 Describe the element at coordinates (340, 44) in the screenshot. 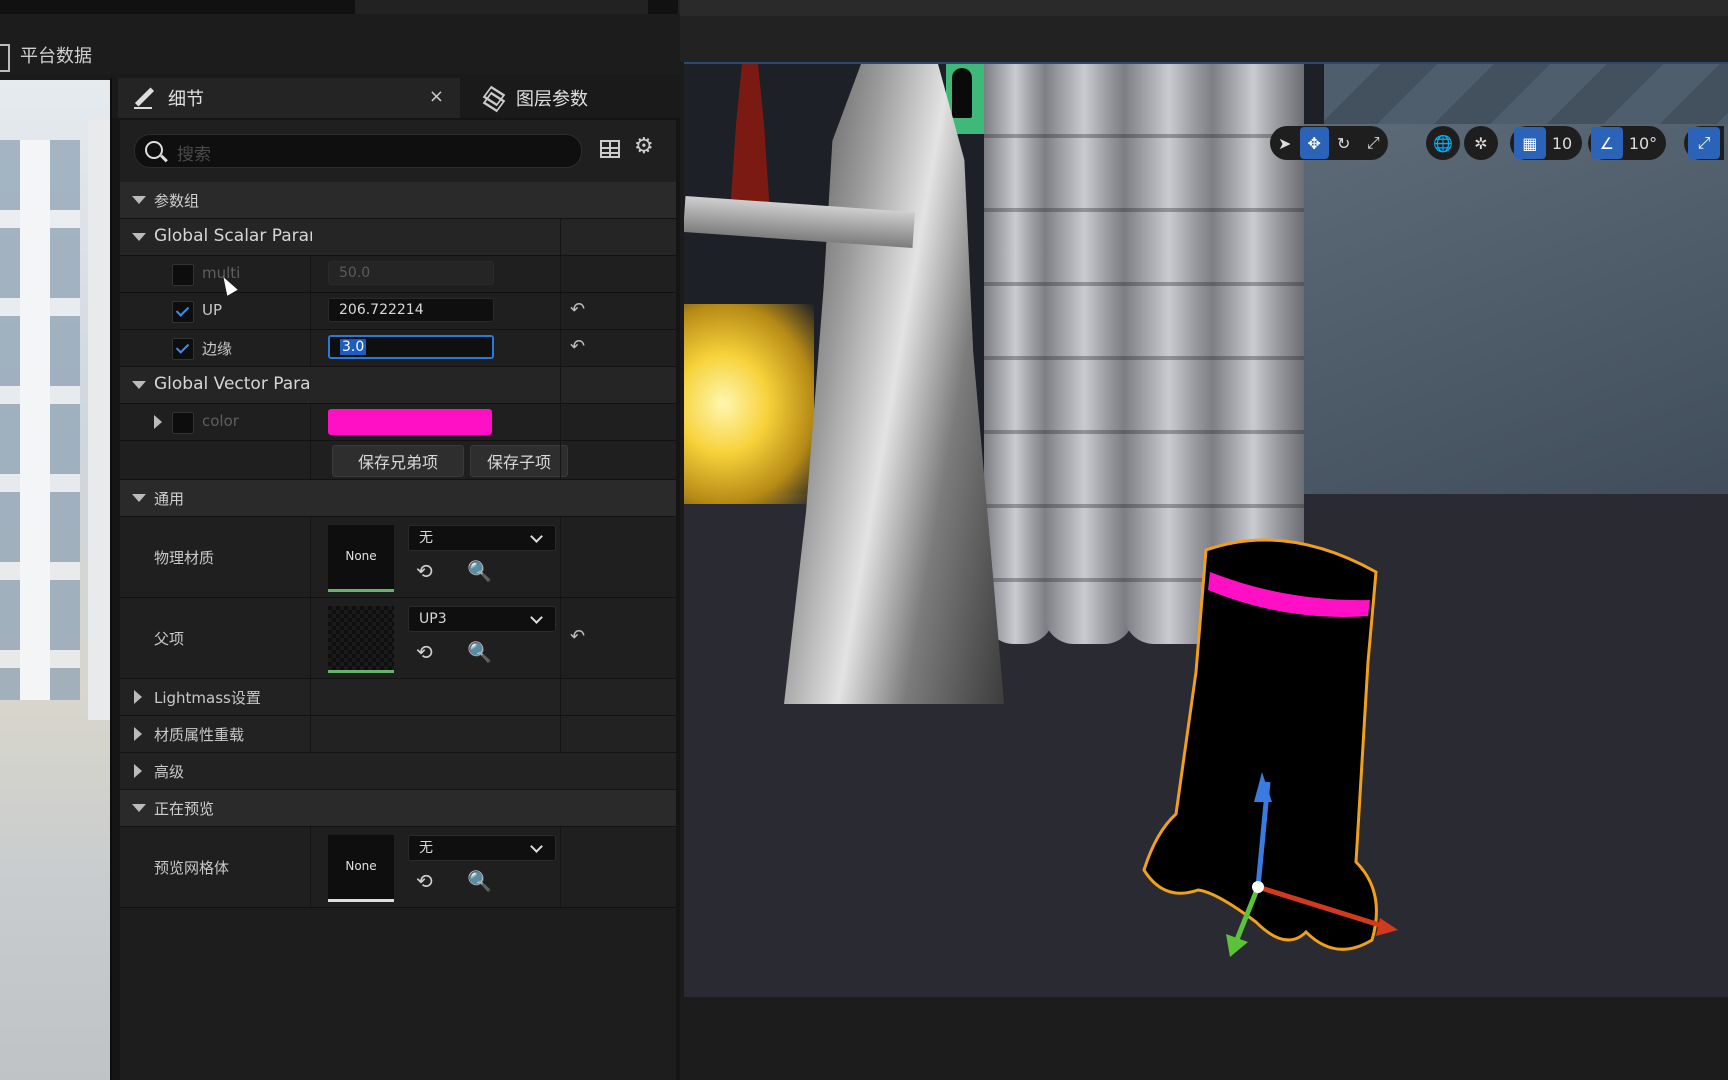

I see `title-bar: 平台数据` at that location.